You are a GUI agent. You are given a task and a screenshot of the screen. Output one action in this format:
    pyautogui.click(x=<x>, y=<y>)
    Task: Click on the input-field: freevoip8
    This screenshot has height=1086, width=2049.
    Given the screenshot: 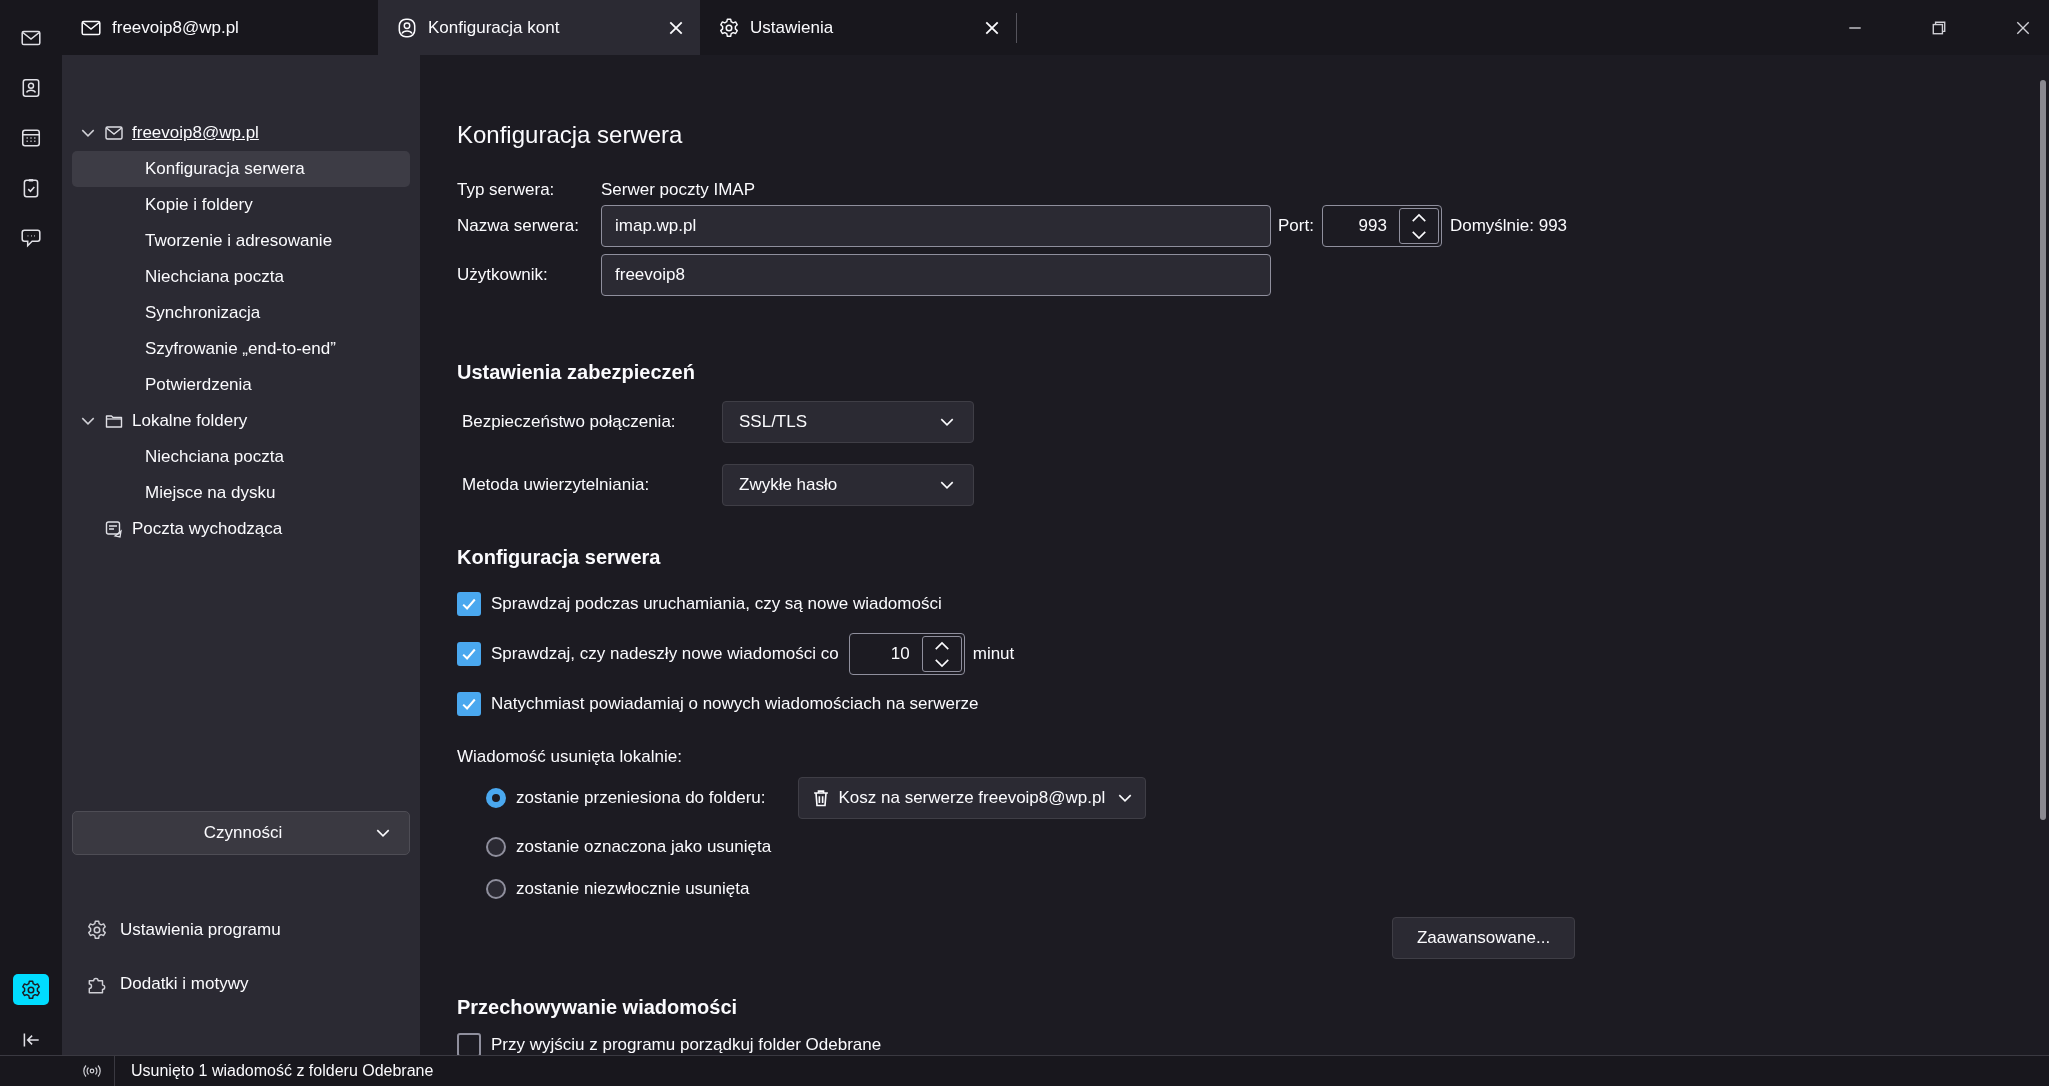 What is the action you would take?
    pyautogui.click(x=936, y=275)
    